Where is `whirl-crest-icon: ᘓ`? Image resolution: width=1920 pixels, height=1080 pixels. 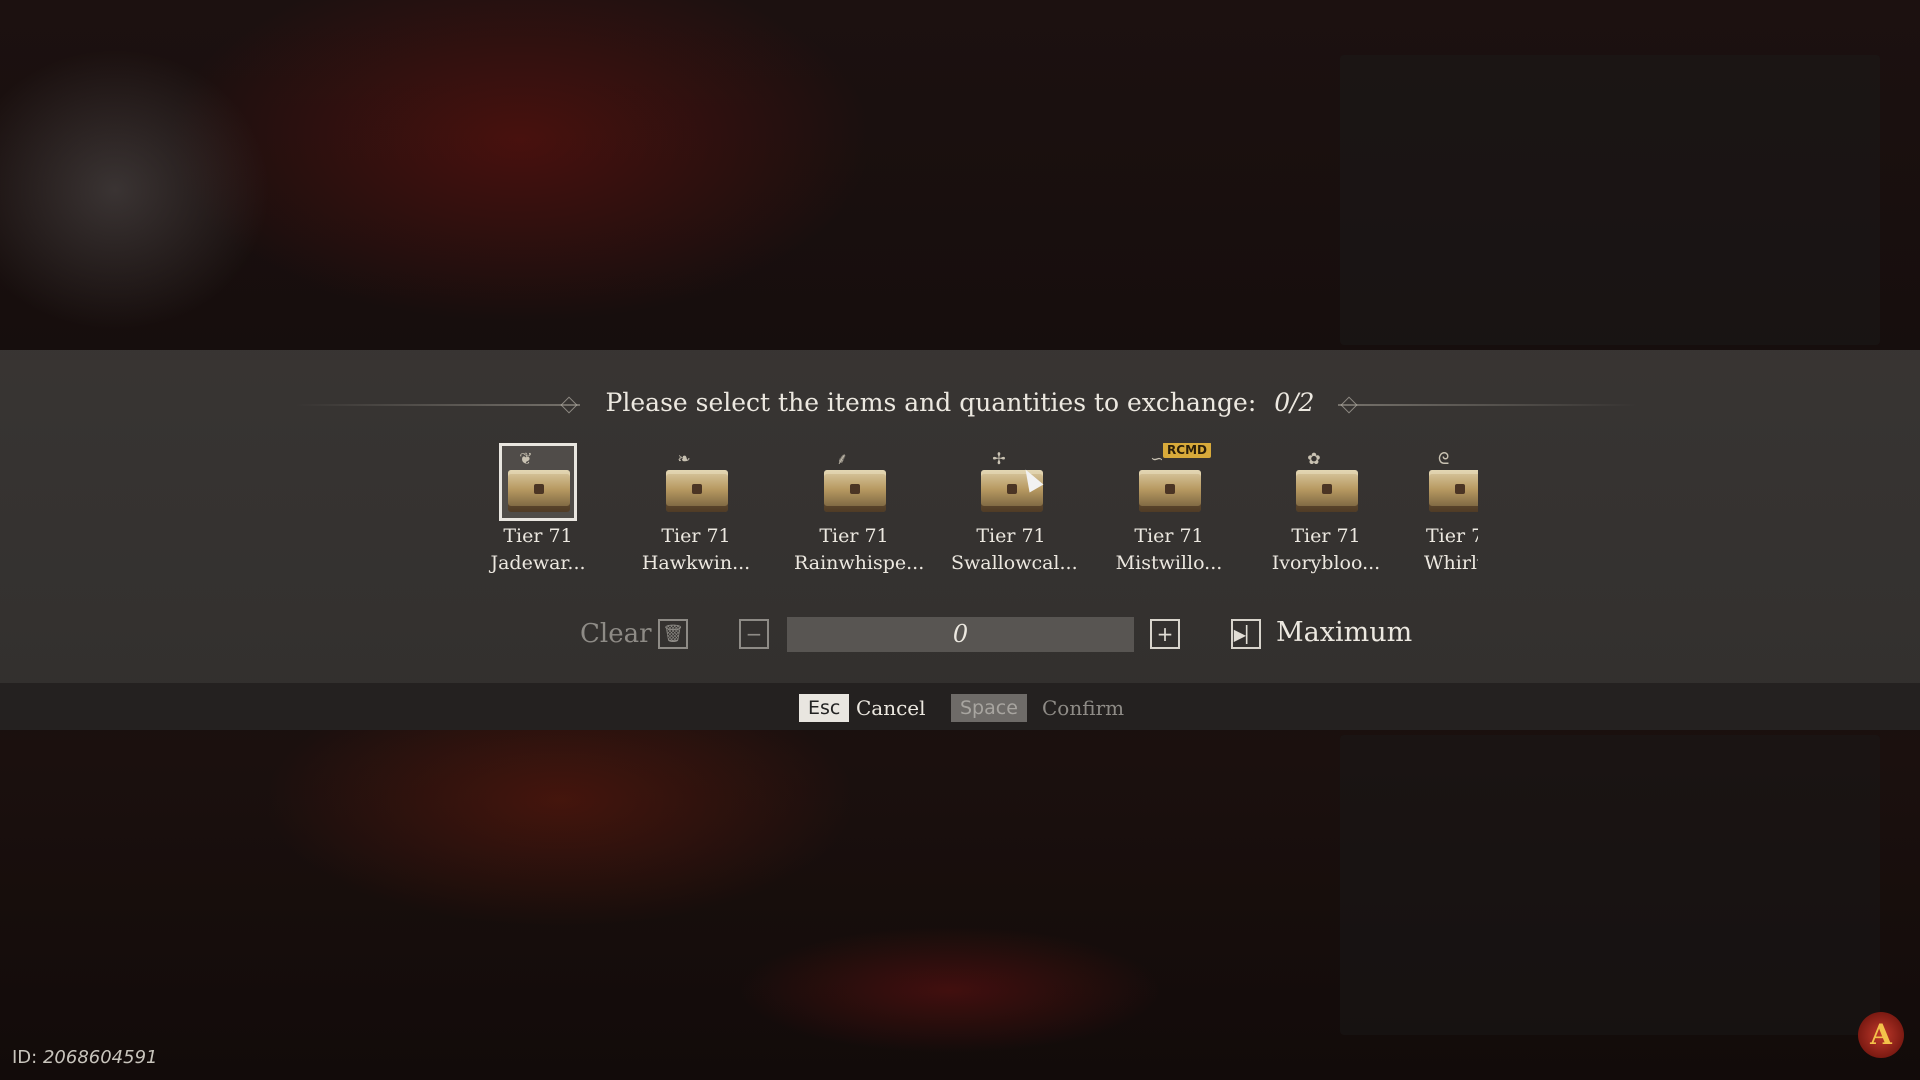
whirl-crest-icon: ᘓ is located at coordinates (1444, 458).